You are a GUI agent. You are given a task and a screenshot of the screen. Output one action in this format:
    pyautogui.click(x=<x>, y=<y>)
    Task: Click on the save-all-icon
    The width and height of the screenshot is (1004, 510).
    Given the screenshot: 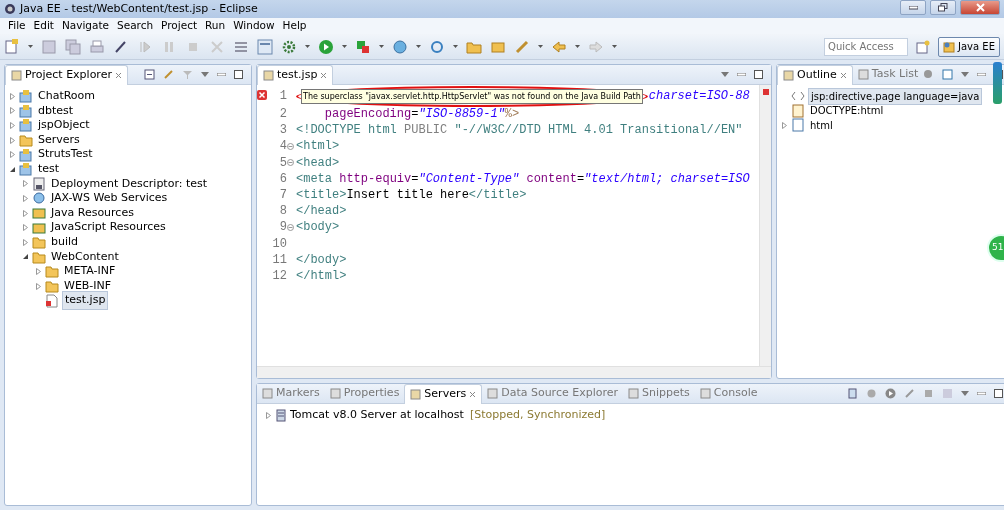 What is the action you would take?
    pyautogui.click(x=73, y=46)
    